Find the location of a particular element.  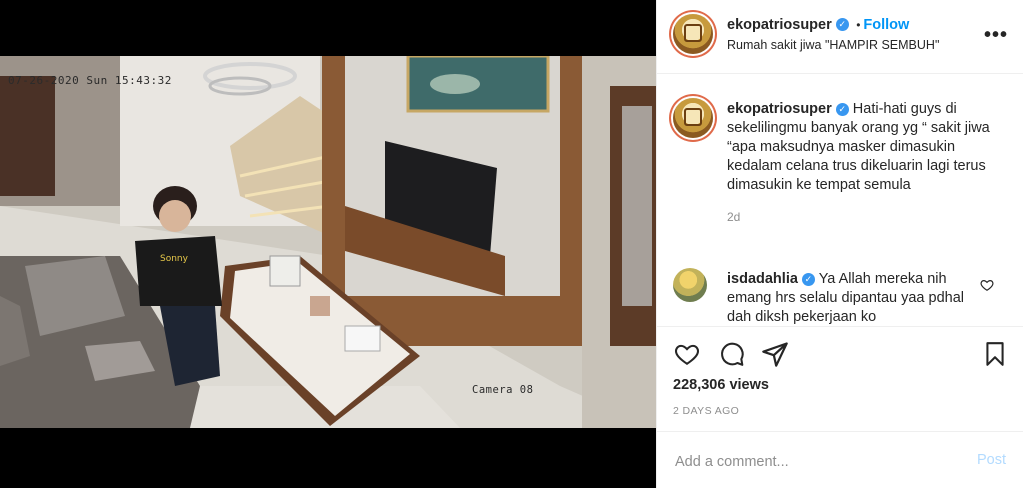

more-options-icon: ••• is located at coordinates (996, 35).